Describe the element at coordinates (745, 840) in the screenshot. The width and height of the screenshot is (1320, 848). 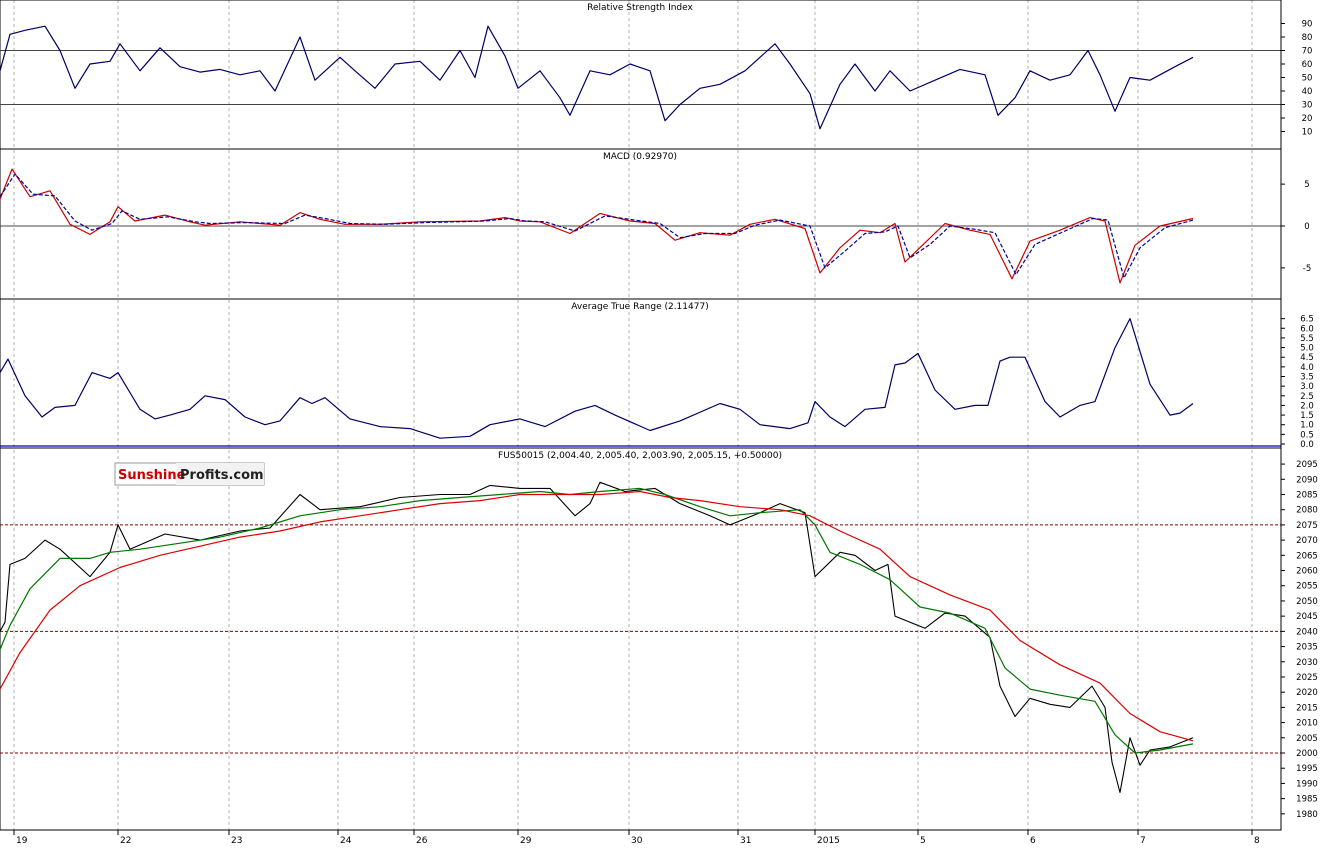
I see `x-tick-label: 31` at that location.